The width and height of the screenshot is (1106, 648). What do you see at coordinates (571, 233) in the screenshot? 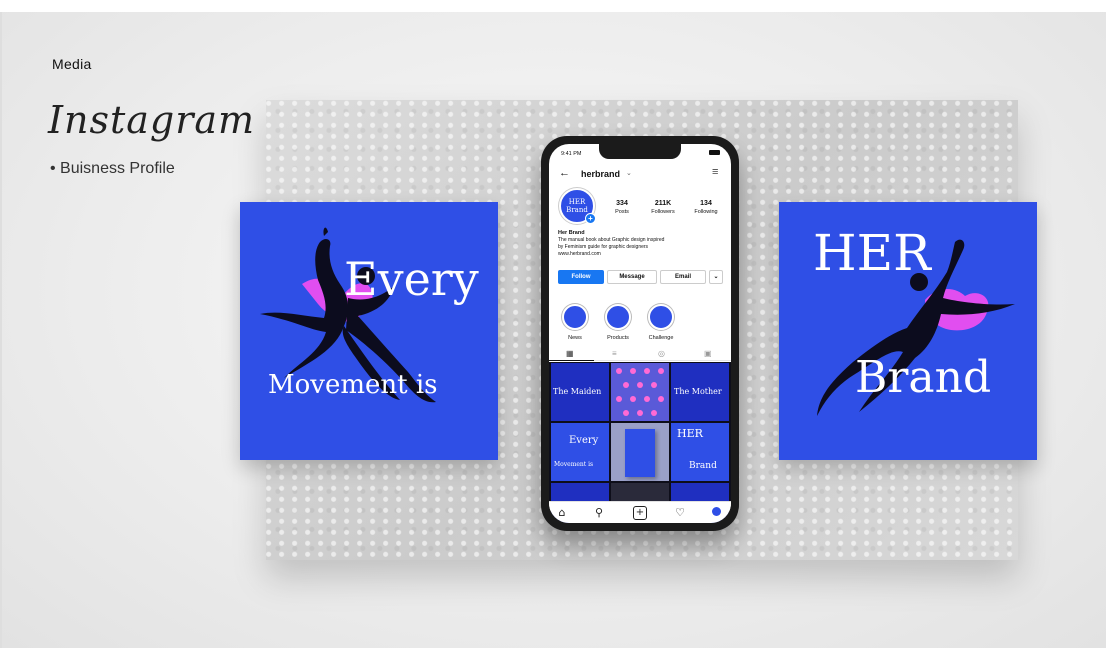
I see `bio-name: Her Brand` at bounding box center [571, 233].